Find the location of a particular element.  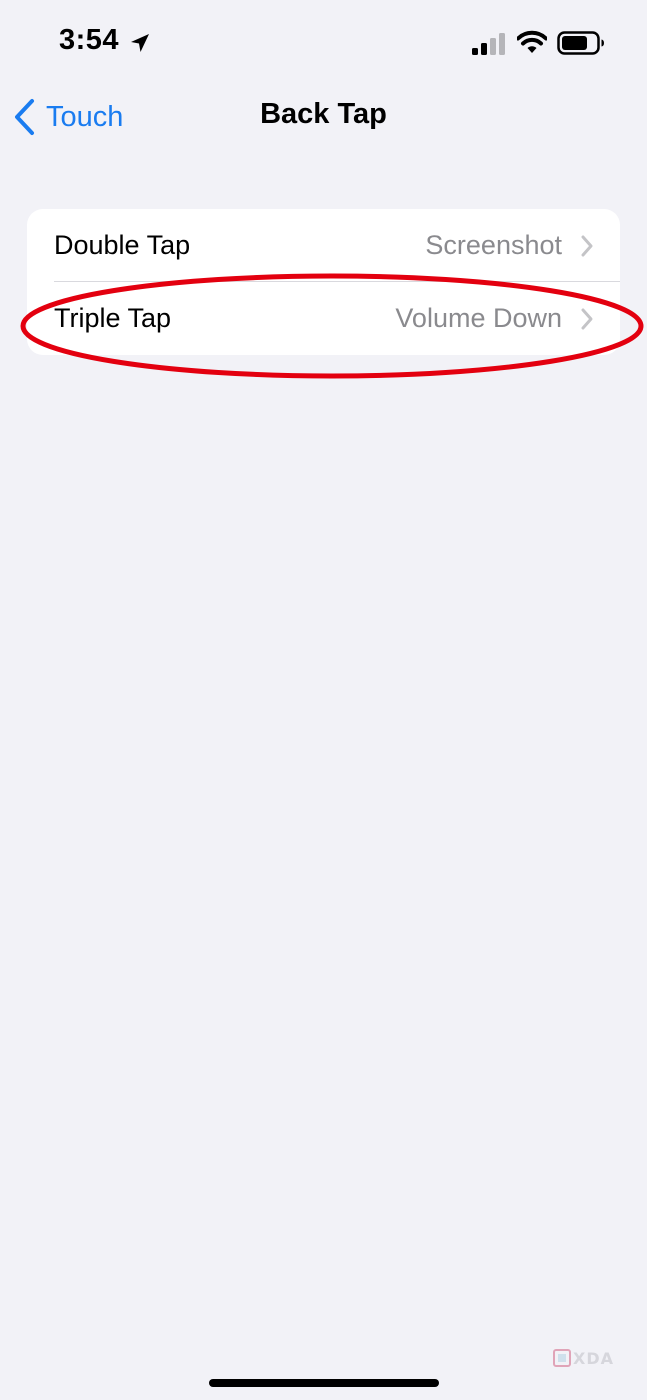

triple-tap-value: Volume Down is located at coordinates (478, 318).